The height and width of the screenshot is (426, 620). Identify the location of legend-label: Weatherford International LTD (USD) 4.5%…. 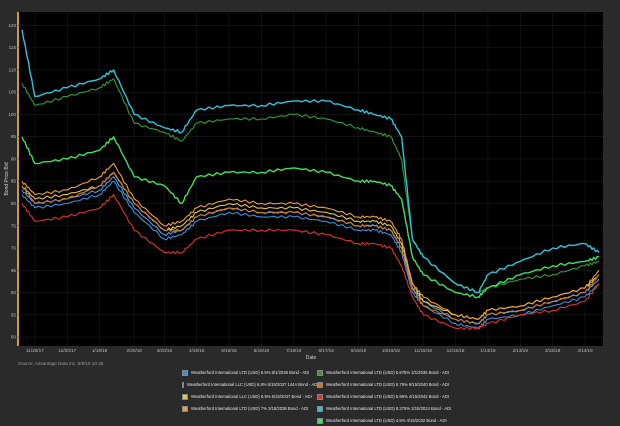
(386, 420).